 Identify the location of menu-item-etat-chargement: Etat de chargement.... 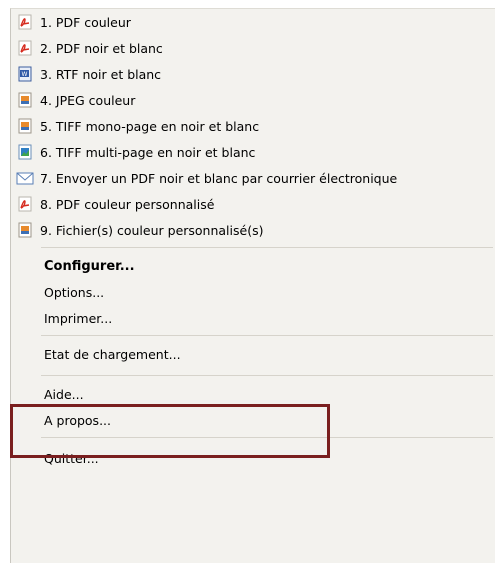
(253, 354).